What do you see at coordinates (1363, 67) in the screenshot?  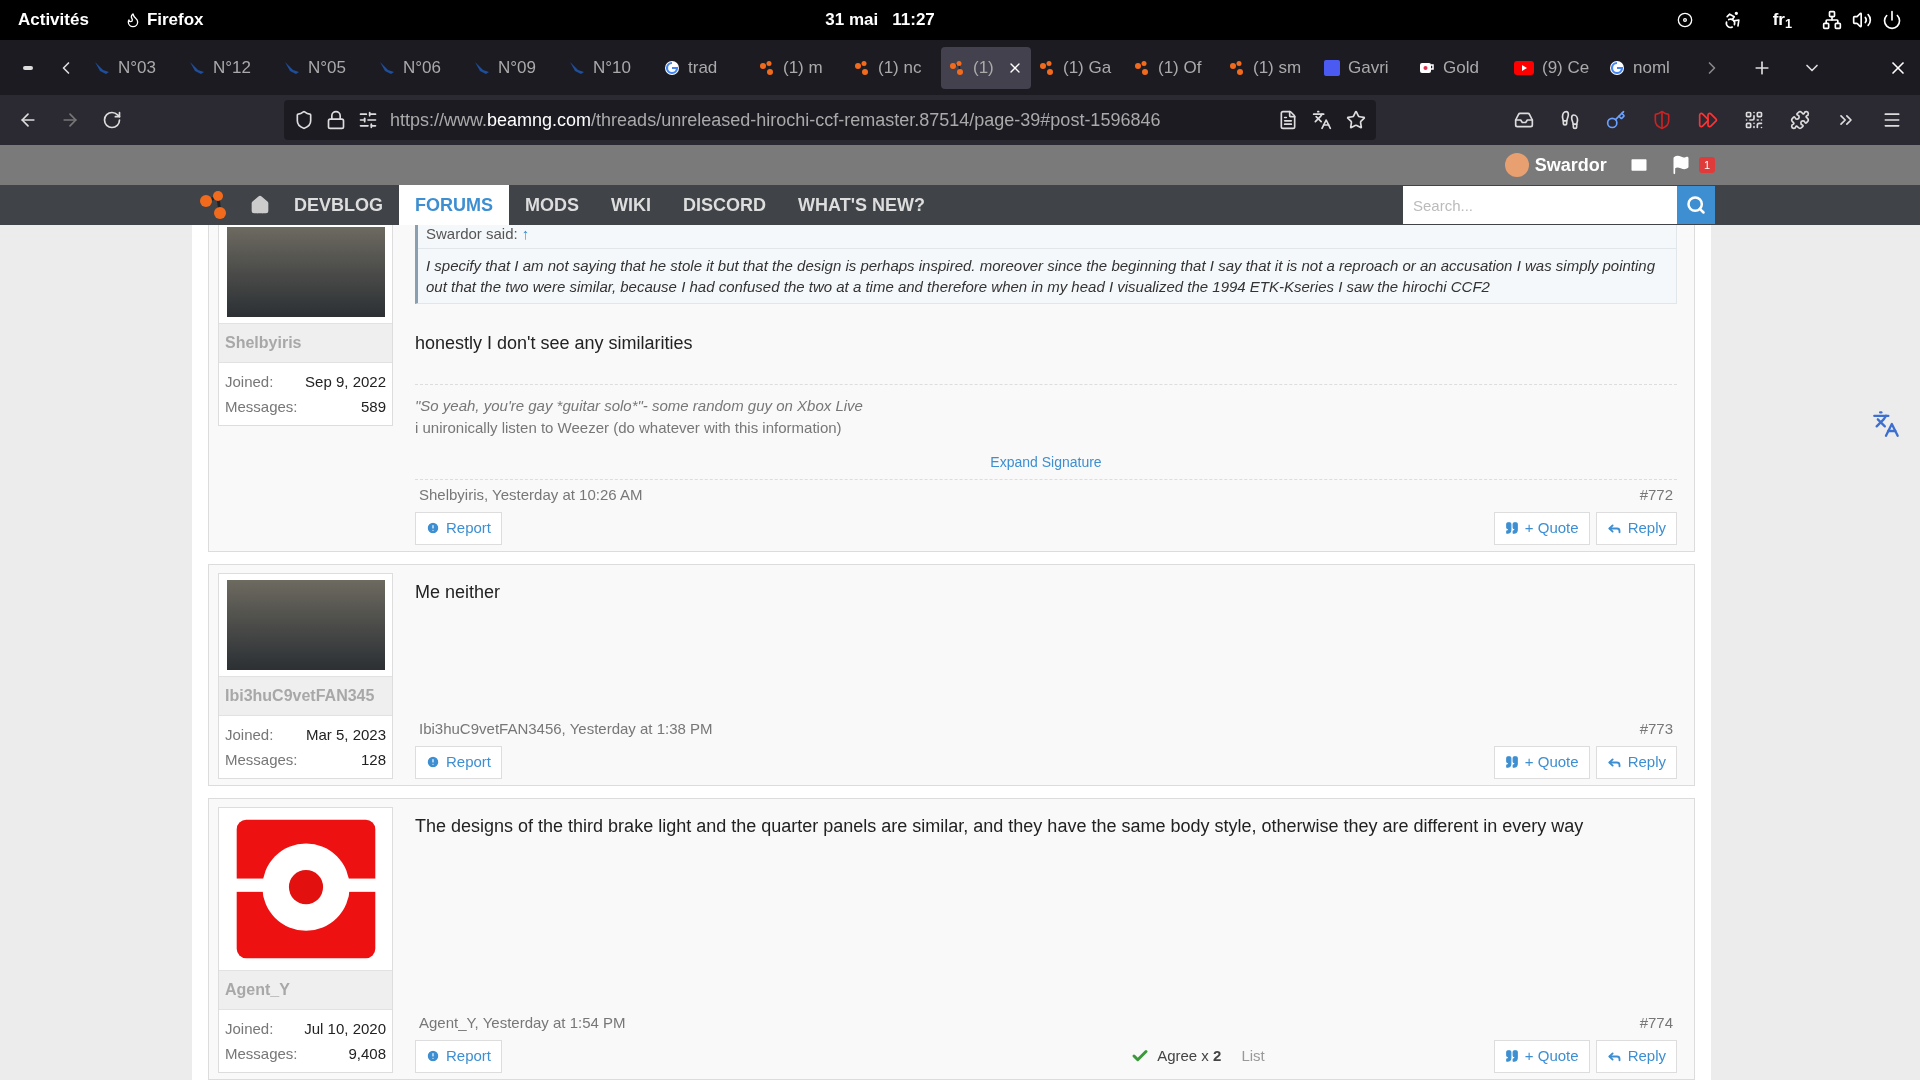 I see `browser-tab: Gavri` at bounding box center [1363, 67].